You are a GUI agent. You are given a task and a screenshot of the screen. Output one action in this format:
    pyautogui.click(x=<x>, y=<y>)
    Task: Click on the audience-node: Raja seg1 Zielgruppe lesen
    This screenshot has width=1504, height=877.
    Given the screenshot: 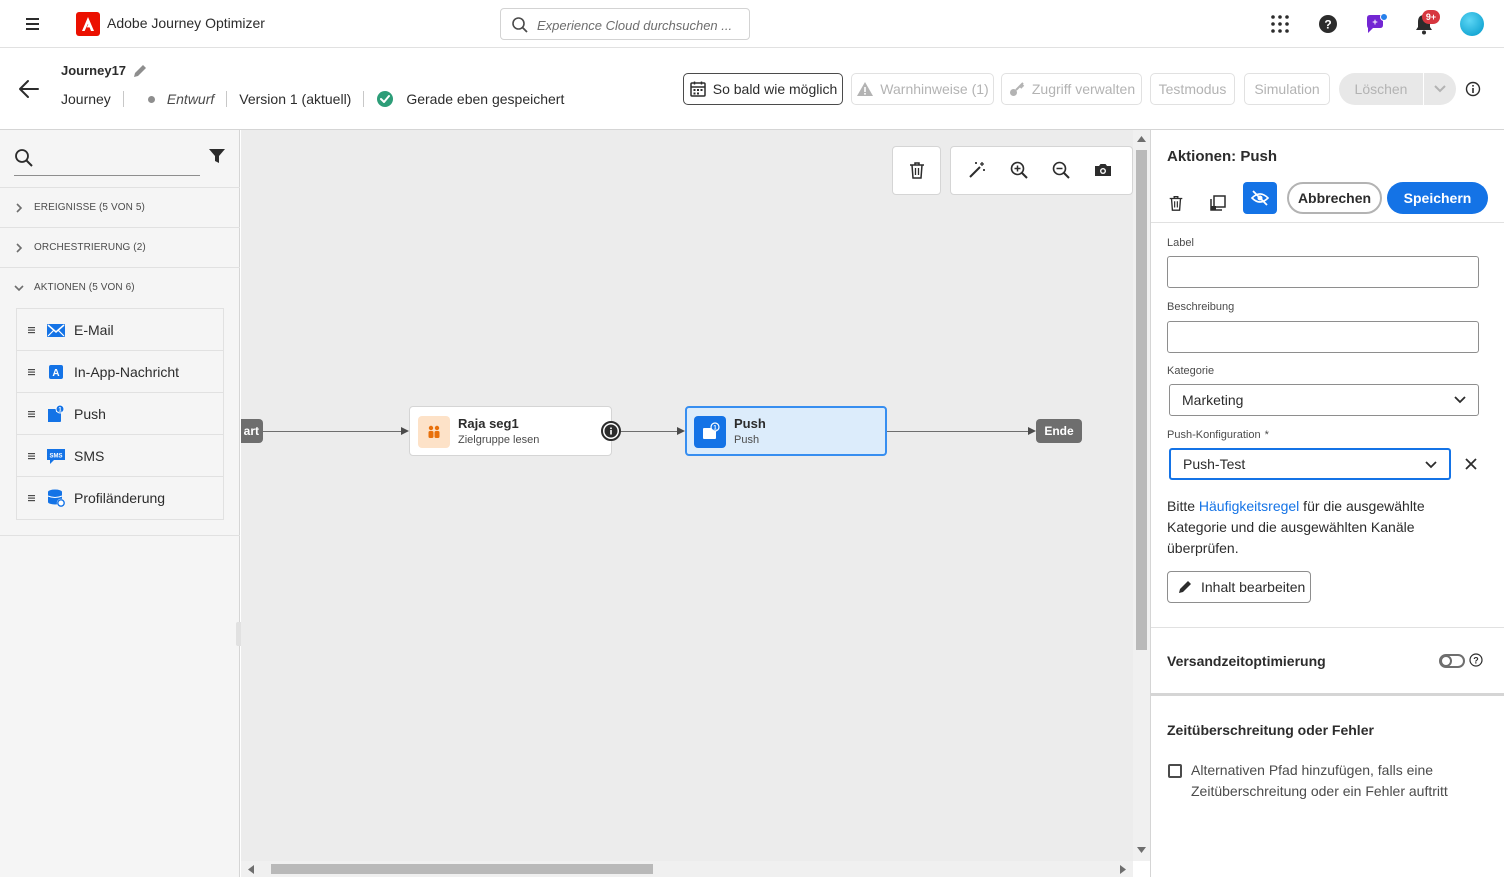 What is the action you would take?
    pyautogui.click(x=510, y=431)
    